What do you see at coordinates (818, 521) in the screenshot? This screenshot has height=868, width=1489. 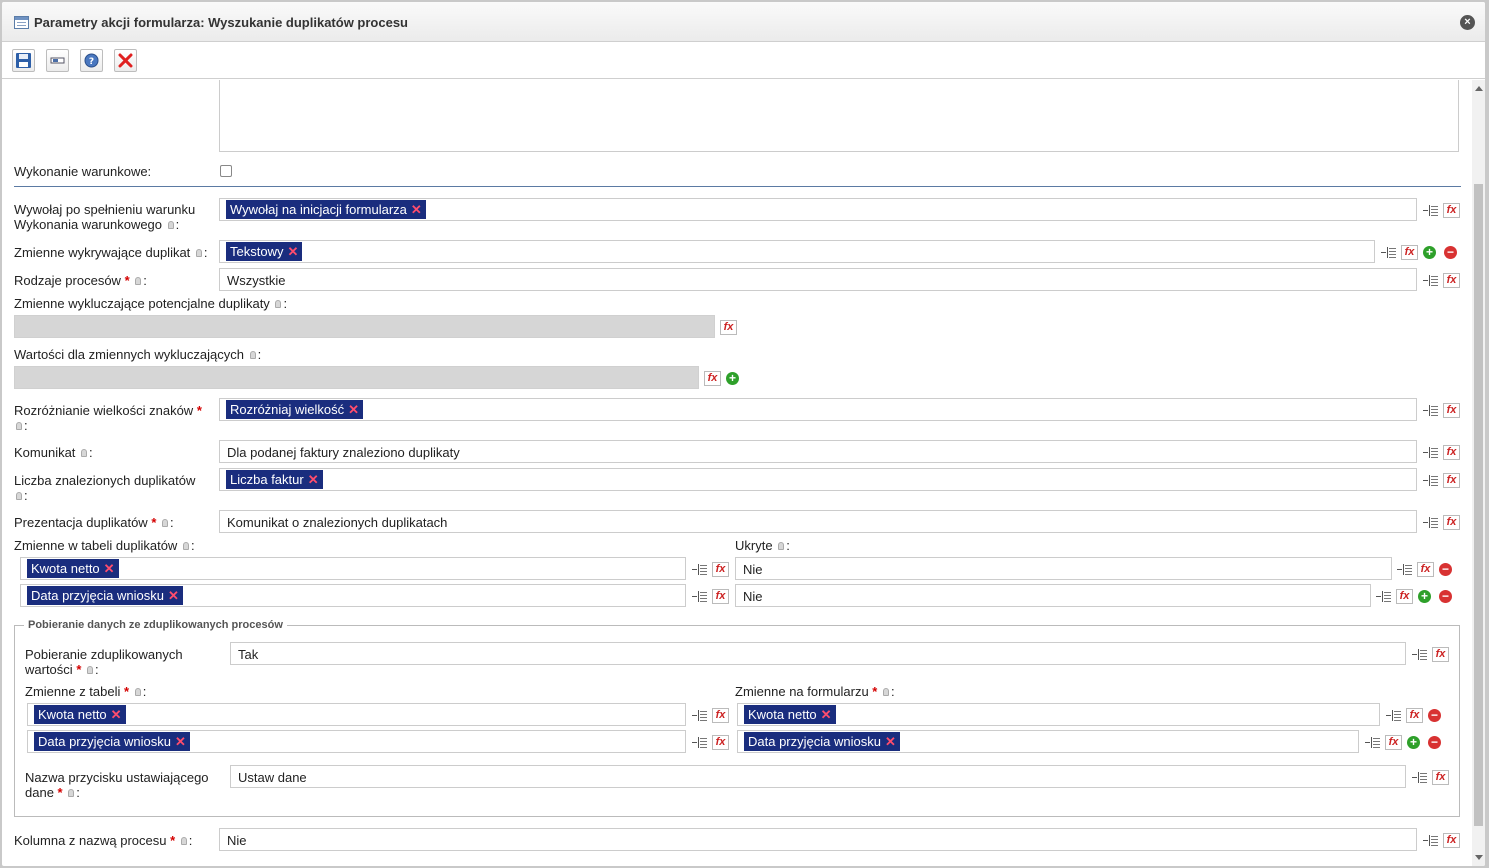 I see `pres-field: Komunikat o znalezionych duplikatach` at bounding box center [818, 521].